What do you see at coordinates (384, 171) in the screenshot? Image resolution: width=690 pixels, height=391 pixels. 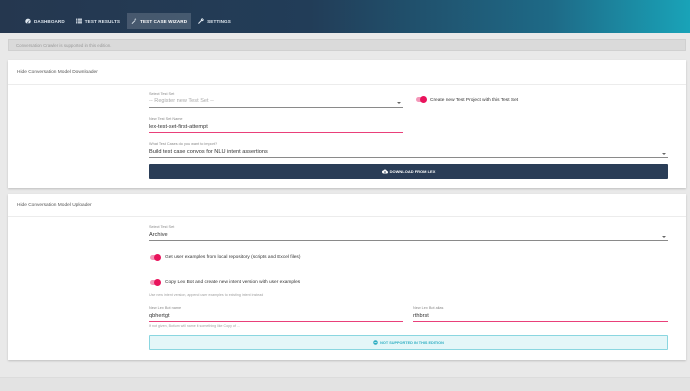 I see `cloud-download-icon` at bounding box center [384, 171].